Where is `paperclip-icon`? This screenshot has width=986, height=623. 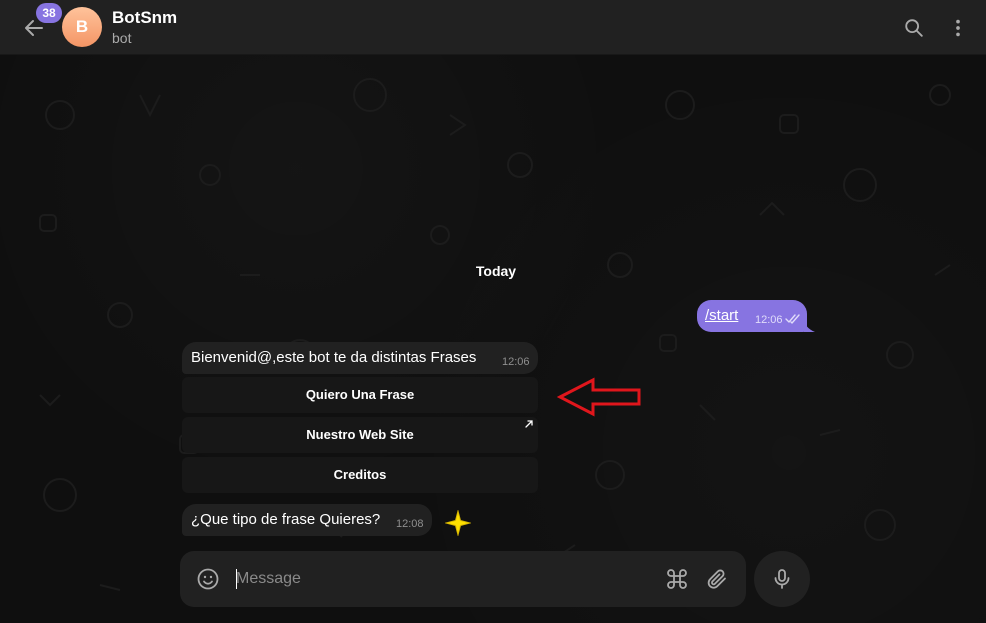
paperclip-icon is located at coordinates (716, 579).